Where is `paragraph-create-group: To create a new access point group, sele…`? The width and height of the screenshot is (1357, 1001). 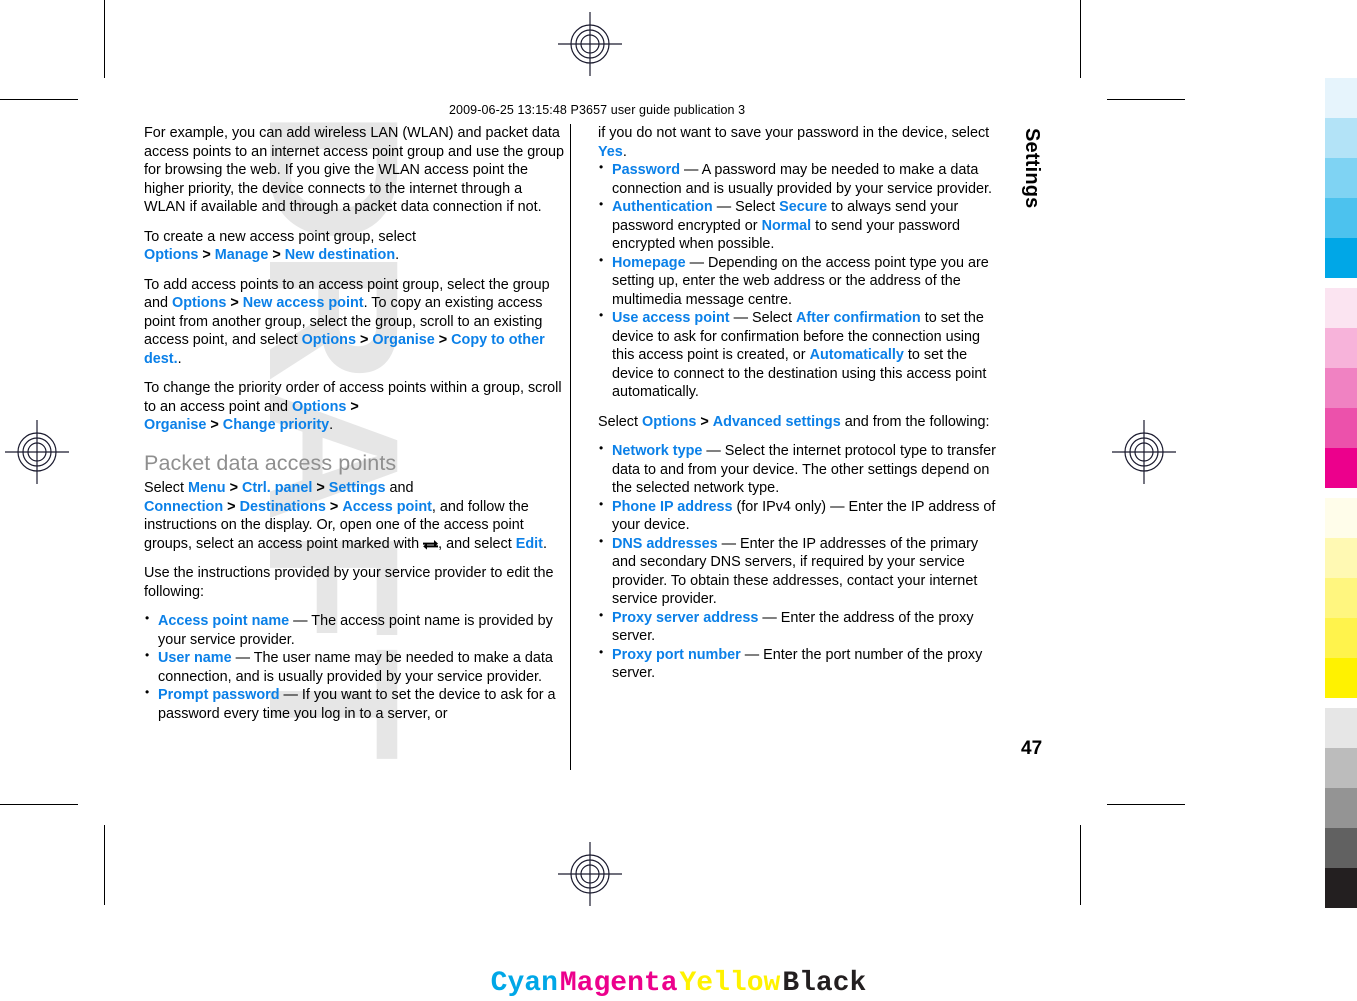 paragraph-create-group: To create a new access point group, sele… is located at coordinates (354, 246).